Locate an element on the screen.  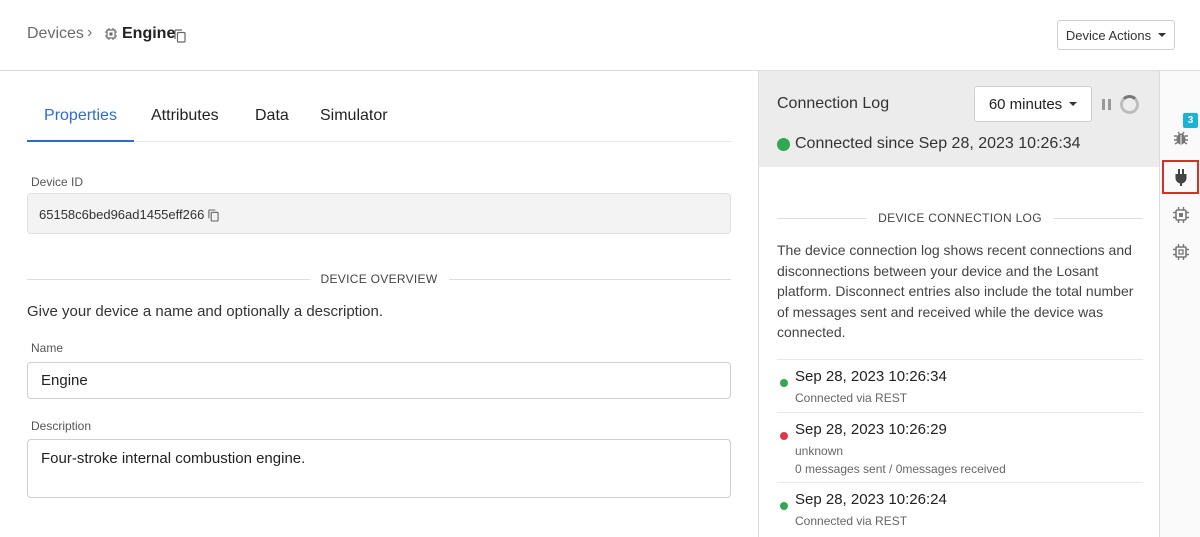
device-icon is located at coordinates (1180, 252).